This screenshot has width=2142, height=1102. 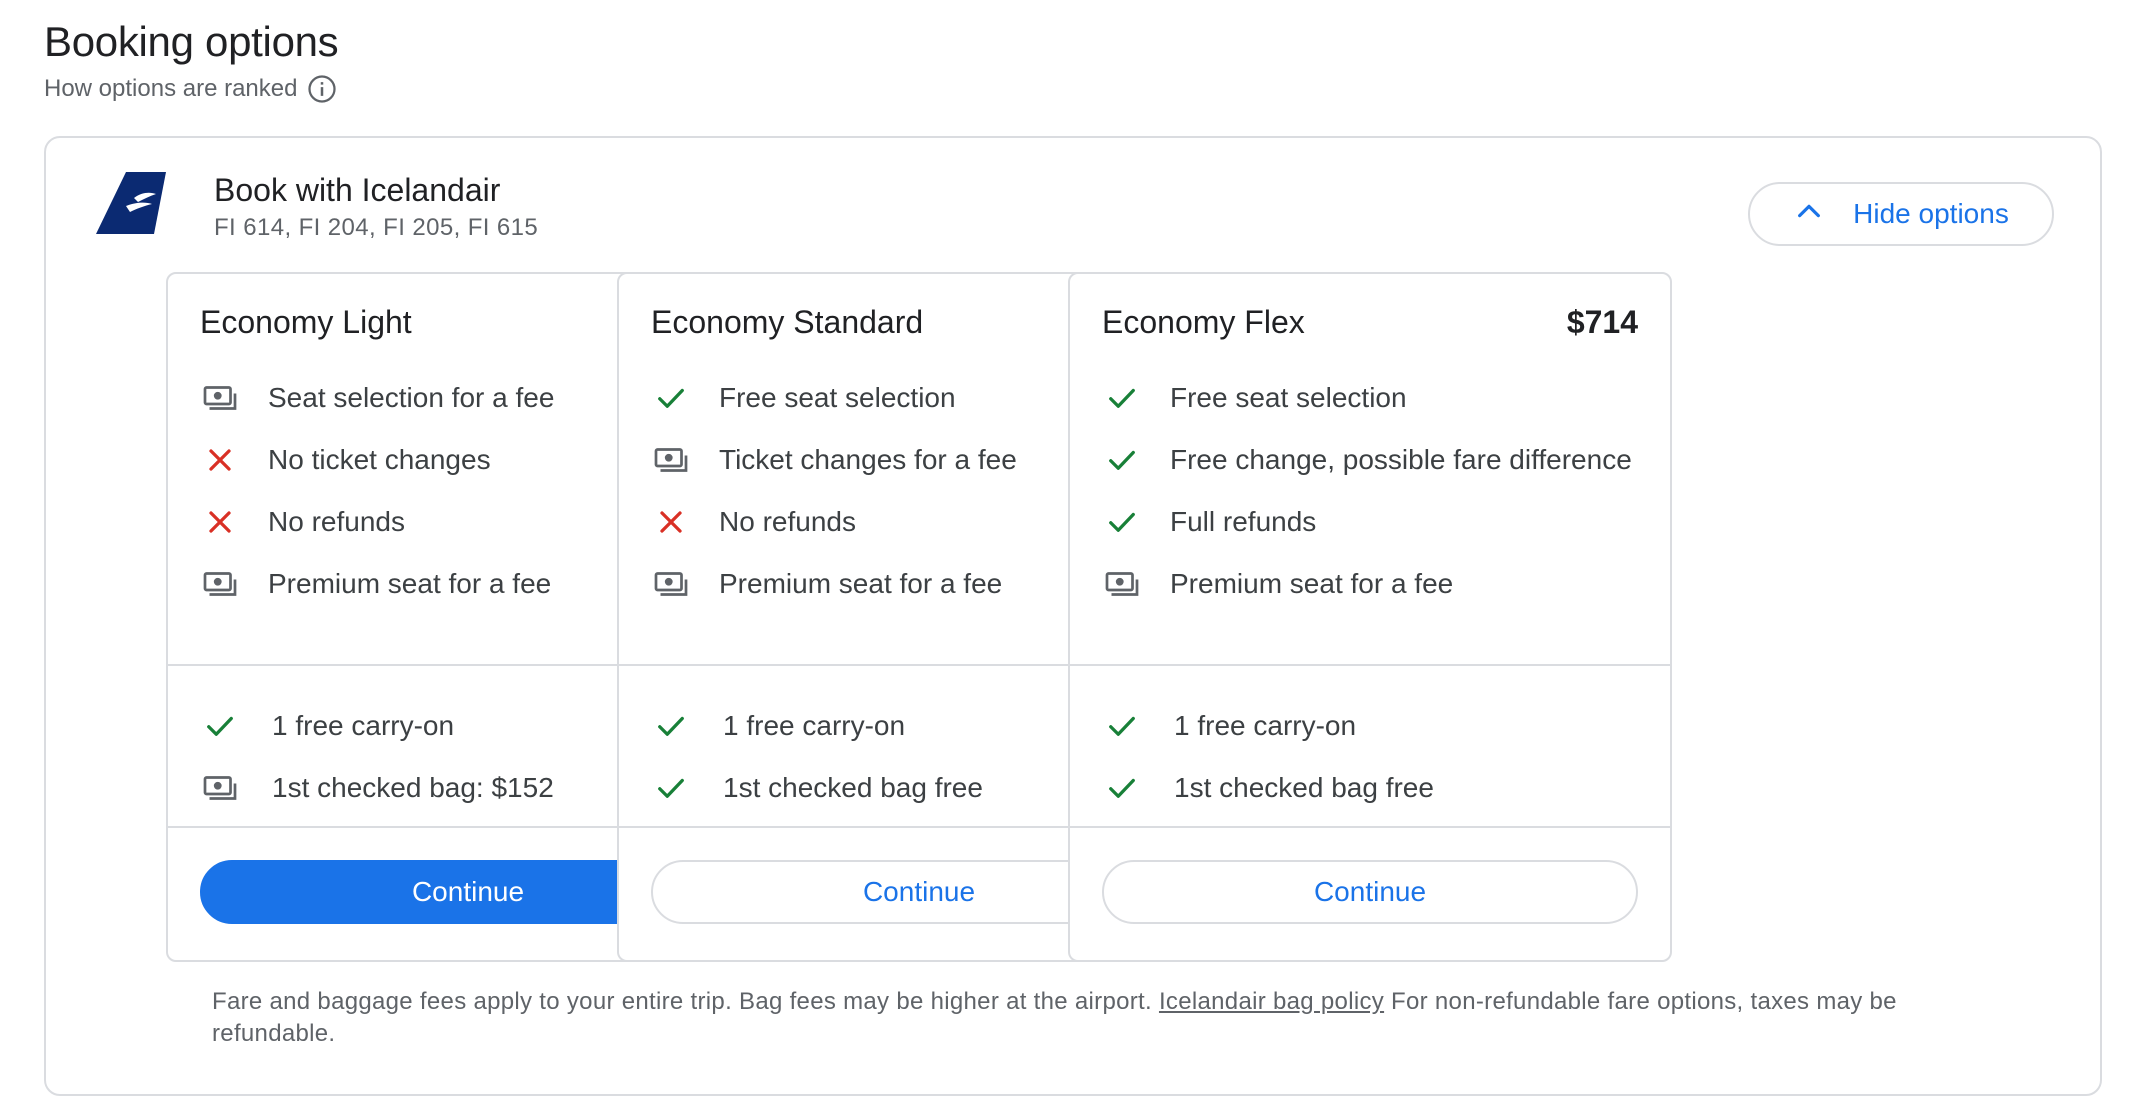 What do you see at coordinates (1602, 322) in the screenshot?
I see `fare-price: $714` at bounding box center [1602, 322].